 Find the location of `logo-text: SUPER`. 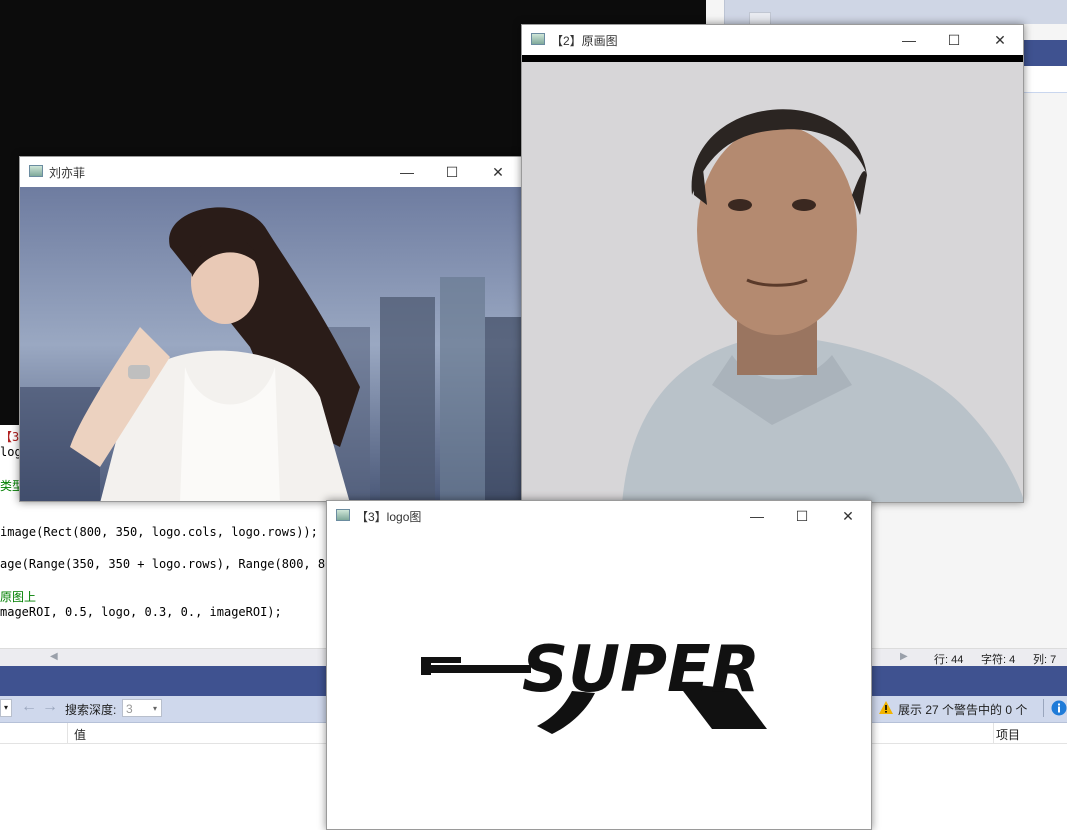

logo-text: SUPER is located at coordinates (641, 670).